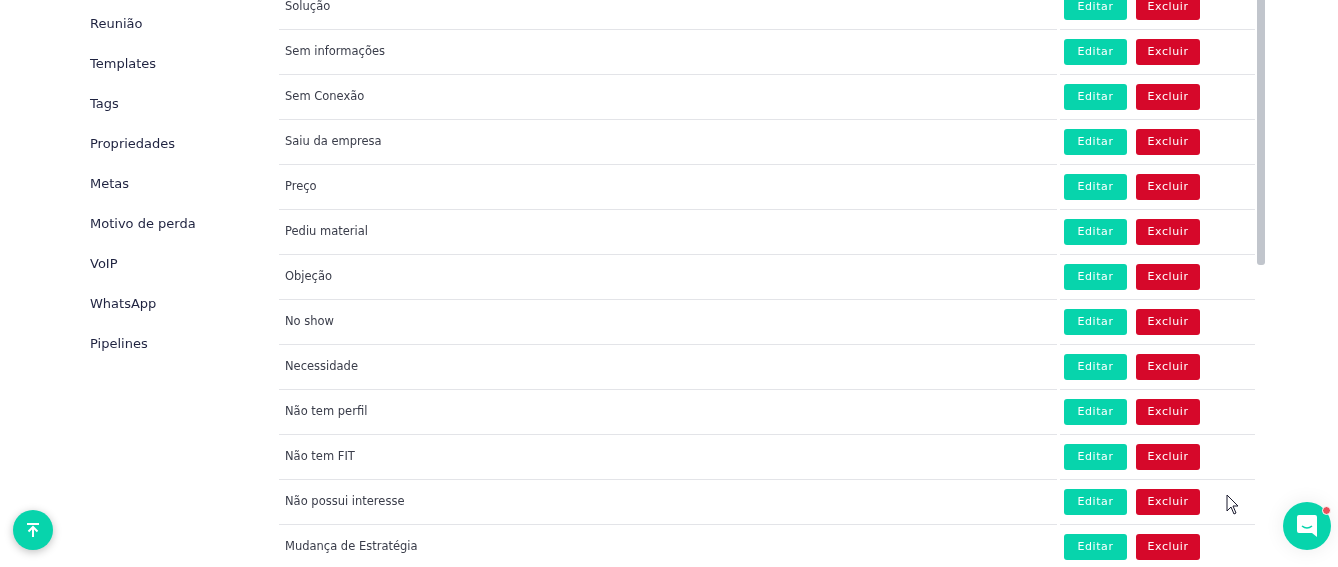 This screenshot has width=1338, height=567. What do you see at coordinates (308, 8) in the screenshot?
I see `reason-name: Solução` at bounding box center [308, 8].